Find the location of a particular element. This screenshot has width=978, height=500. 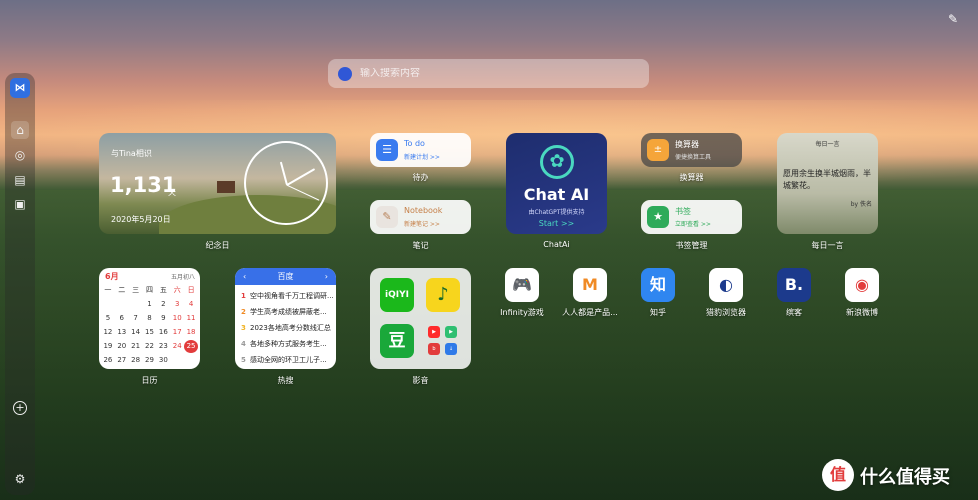

calendar-day: 29 is located at coordinates (150, 360).